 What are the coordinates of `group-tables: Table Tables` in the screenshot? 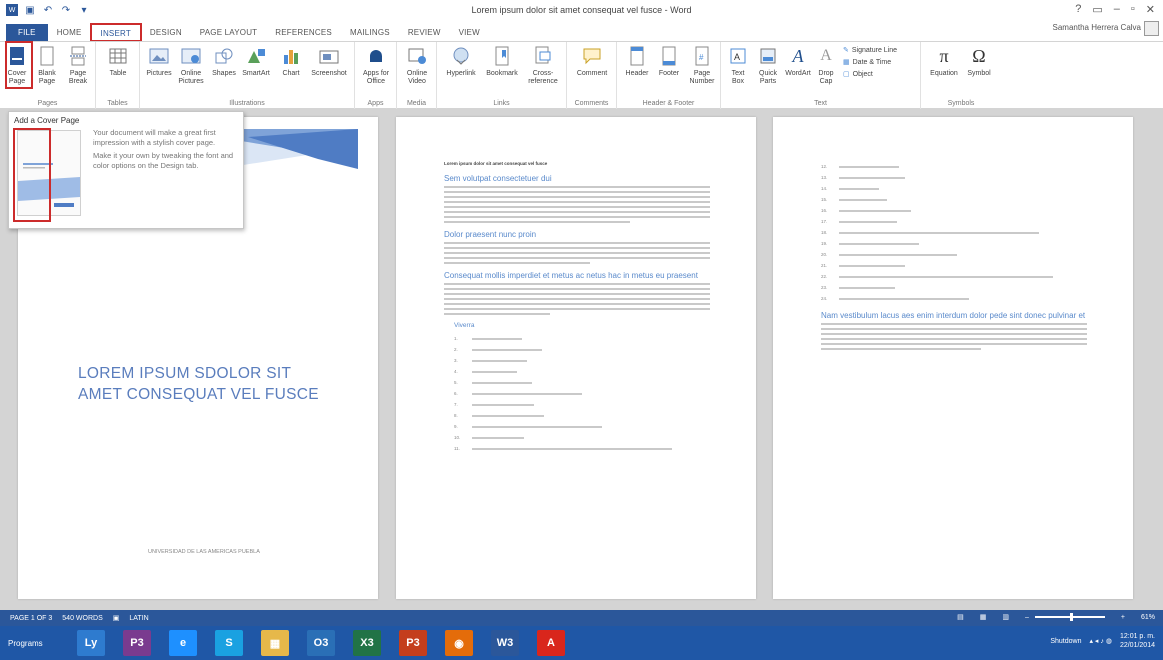 It's located at (118, 75).